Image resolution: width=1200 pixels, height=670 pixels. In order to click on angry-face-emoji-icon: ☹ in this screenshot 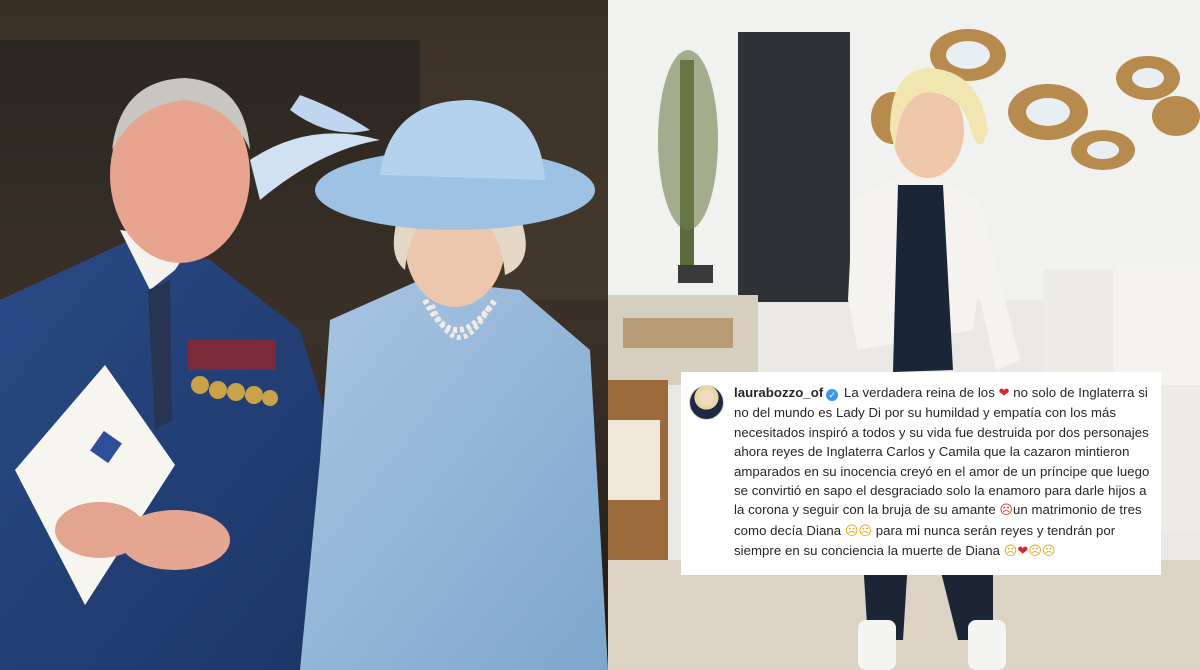, I will do `click(1006, 511)`.